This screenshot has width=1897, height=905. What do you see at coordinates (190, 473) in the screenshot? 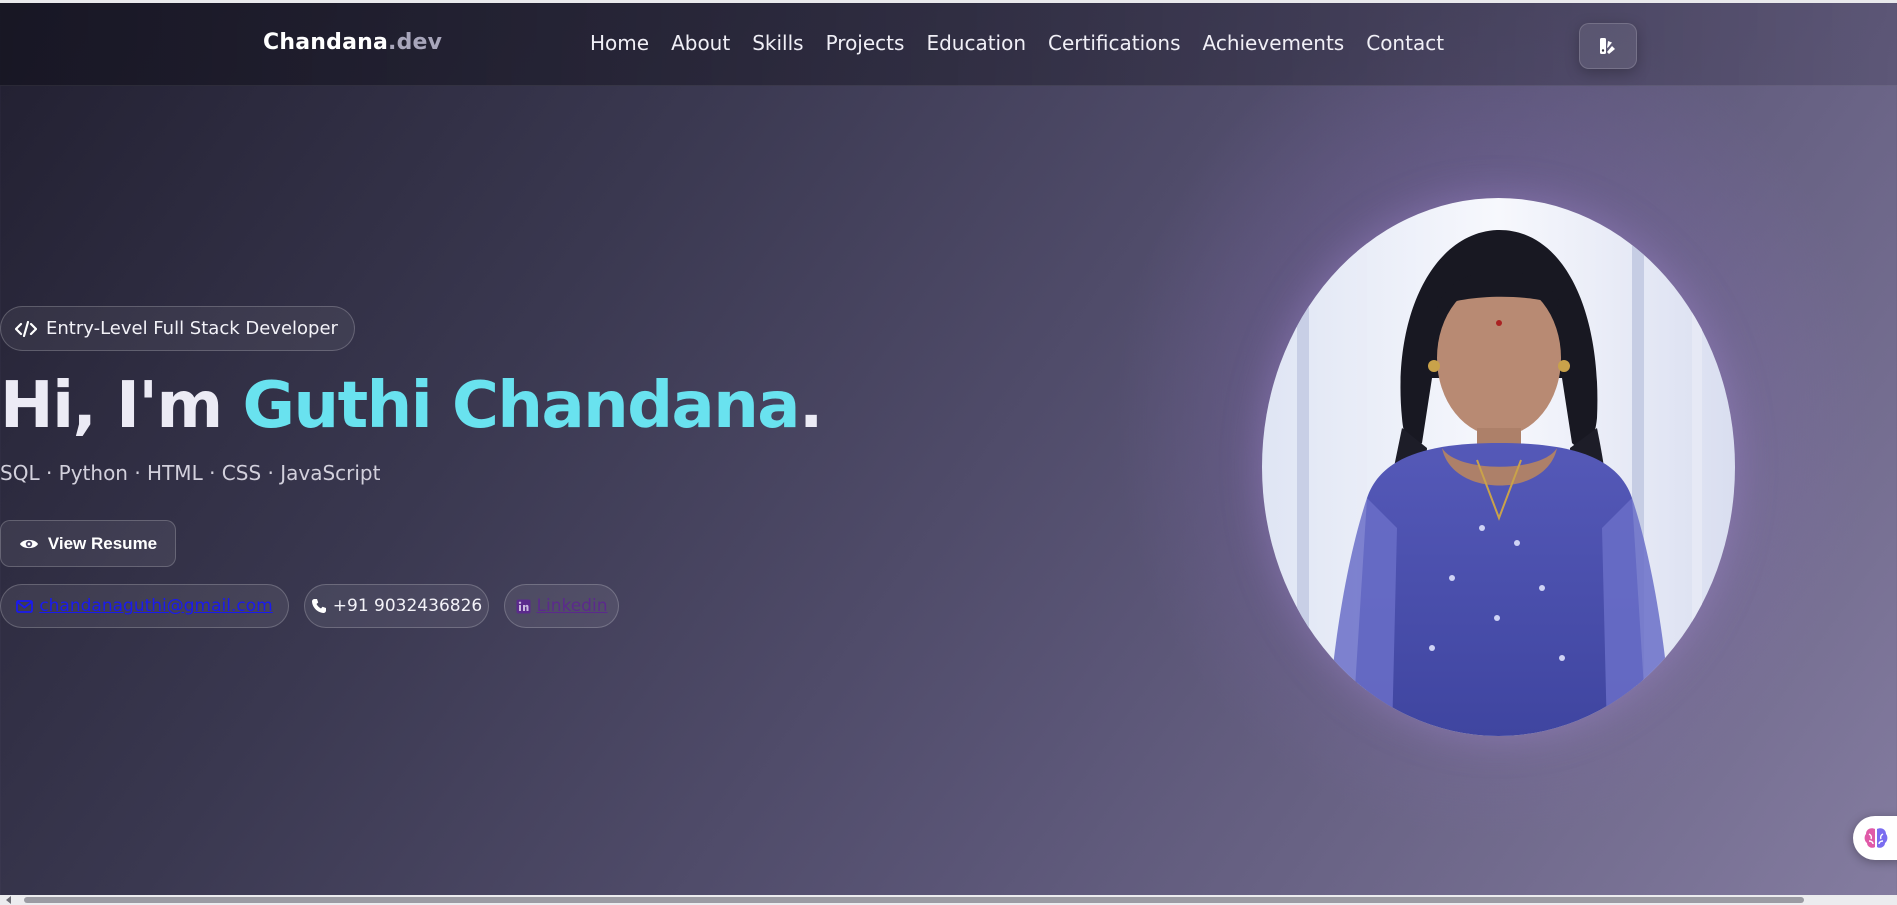
I see `skills-line: SQL · Python · HTML · CSS · JavaScript` at bounding box center [190, 473].